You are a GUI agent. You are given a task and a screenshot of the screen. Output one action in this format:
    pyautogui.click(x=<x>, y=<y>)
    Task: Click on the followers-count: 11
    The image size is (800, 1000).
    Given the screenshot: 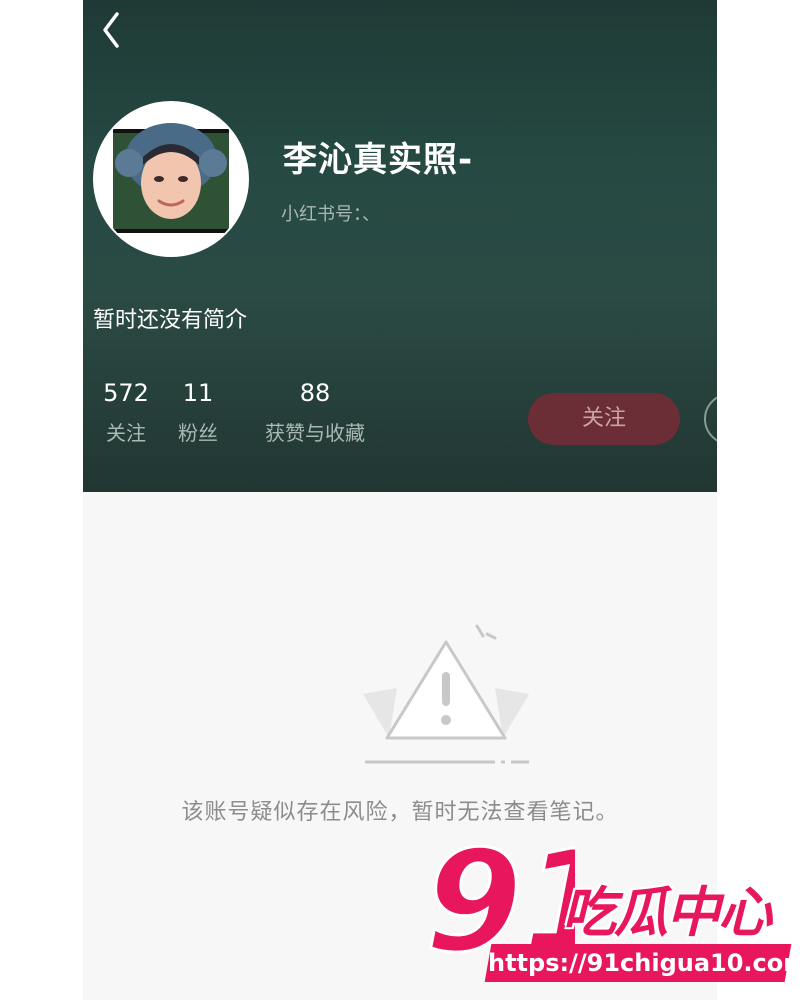 What is the action you would take?
    pyautogui.click(x=198, y=393)
    